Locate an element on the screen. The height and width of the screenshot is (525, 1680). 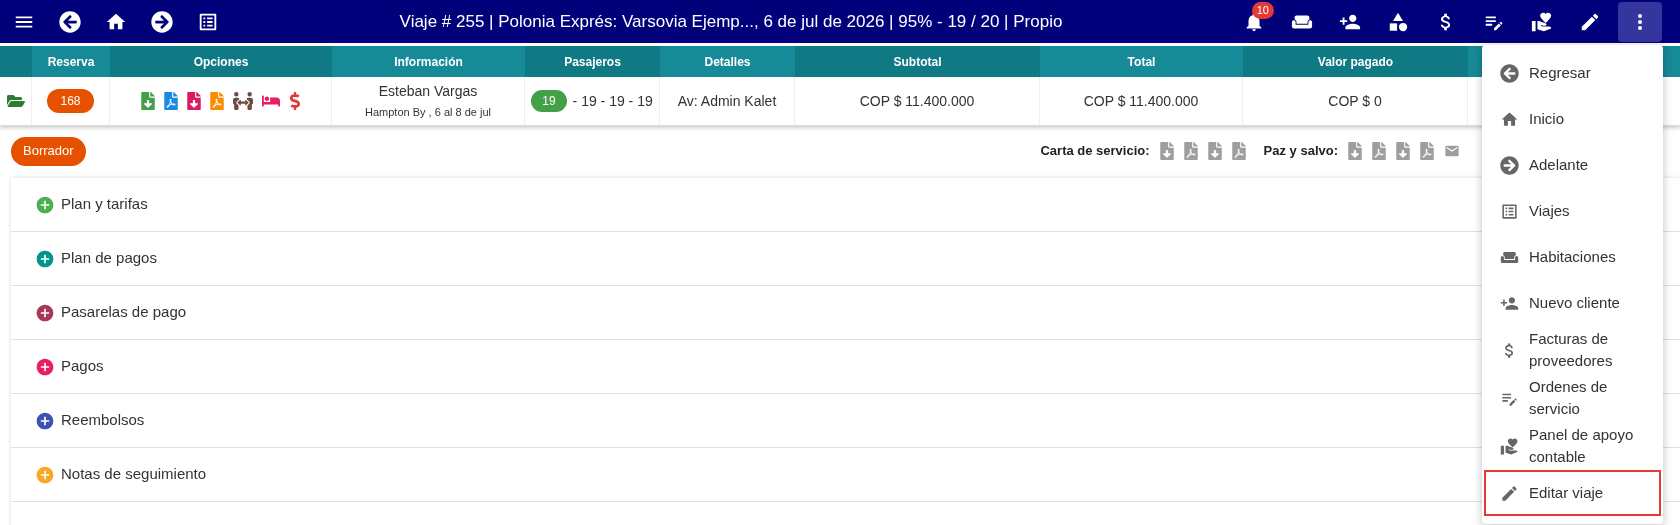
section-title: Reembolsos is located at coordinates (103, 420).